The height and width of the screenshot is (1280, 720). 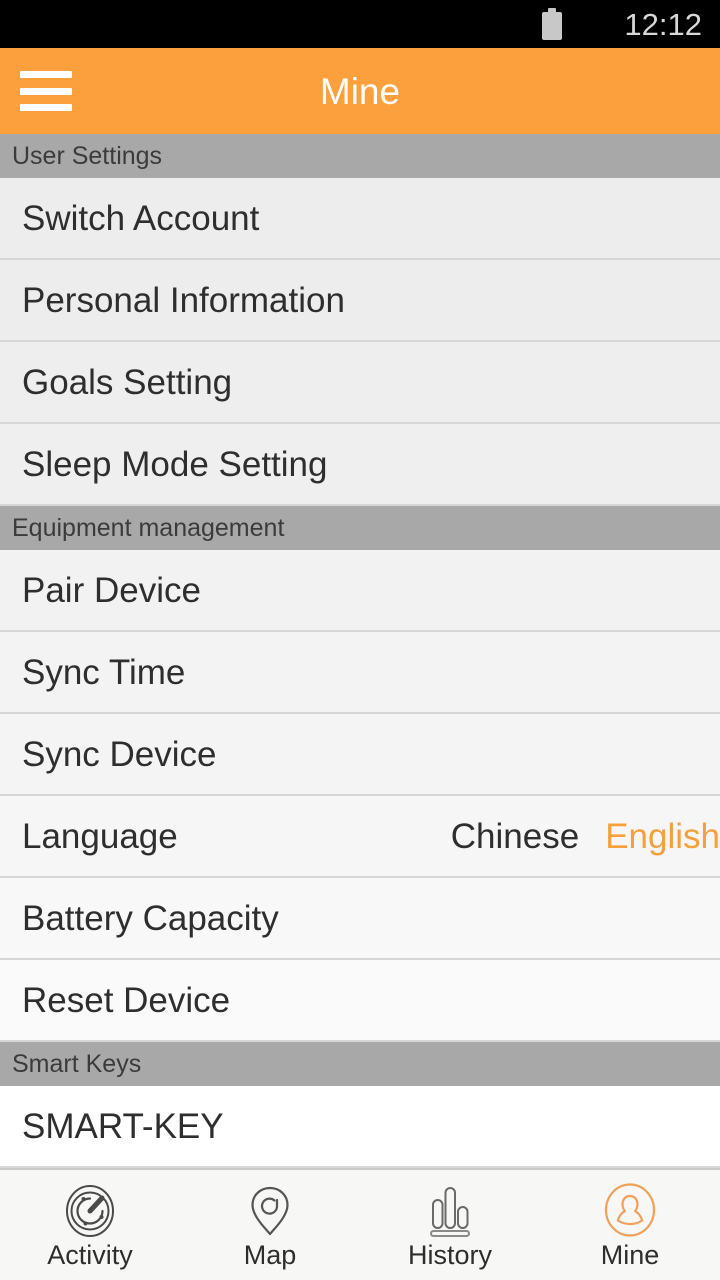 What do you see at coordinates (360, 1064) in the screenshot?
I see `section-header-smart-keys: Smart Keys` at bounding box center [360, 1064].